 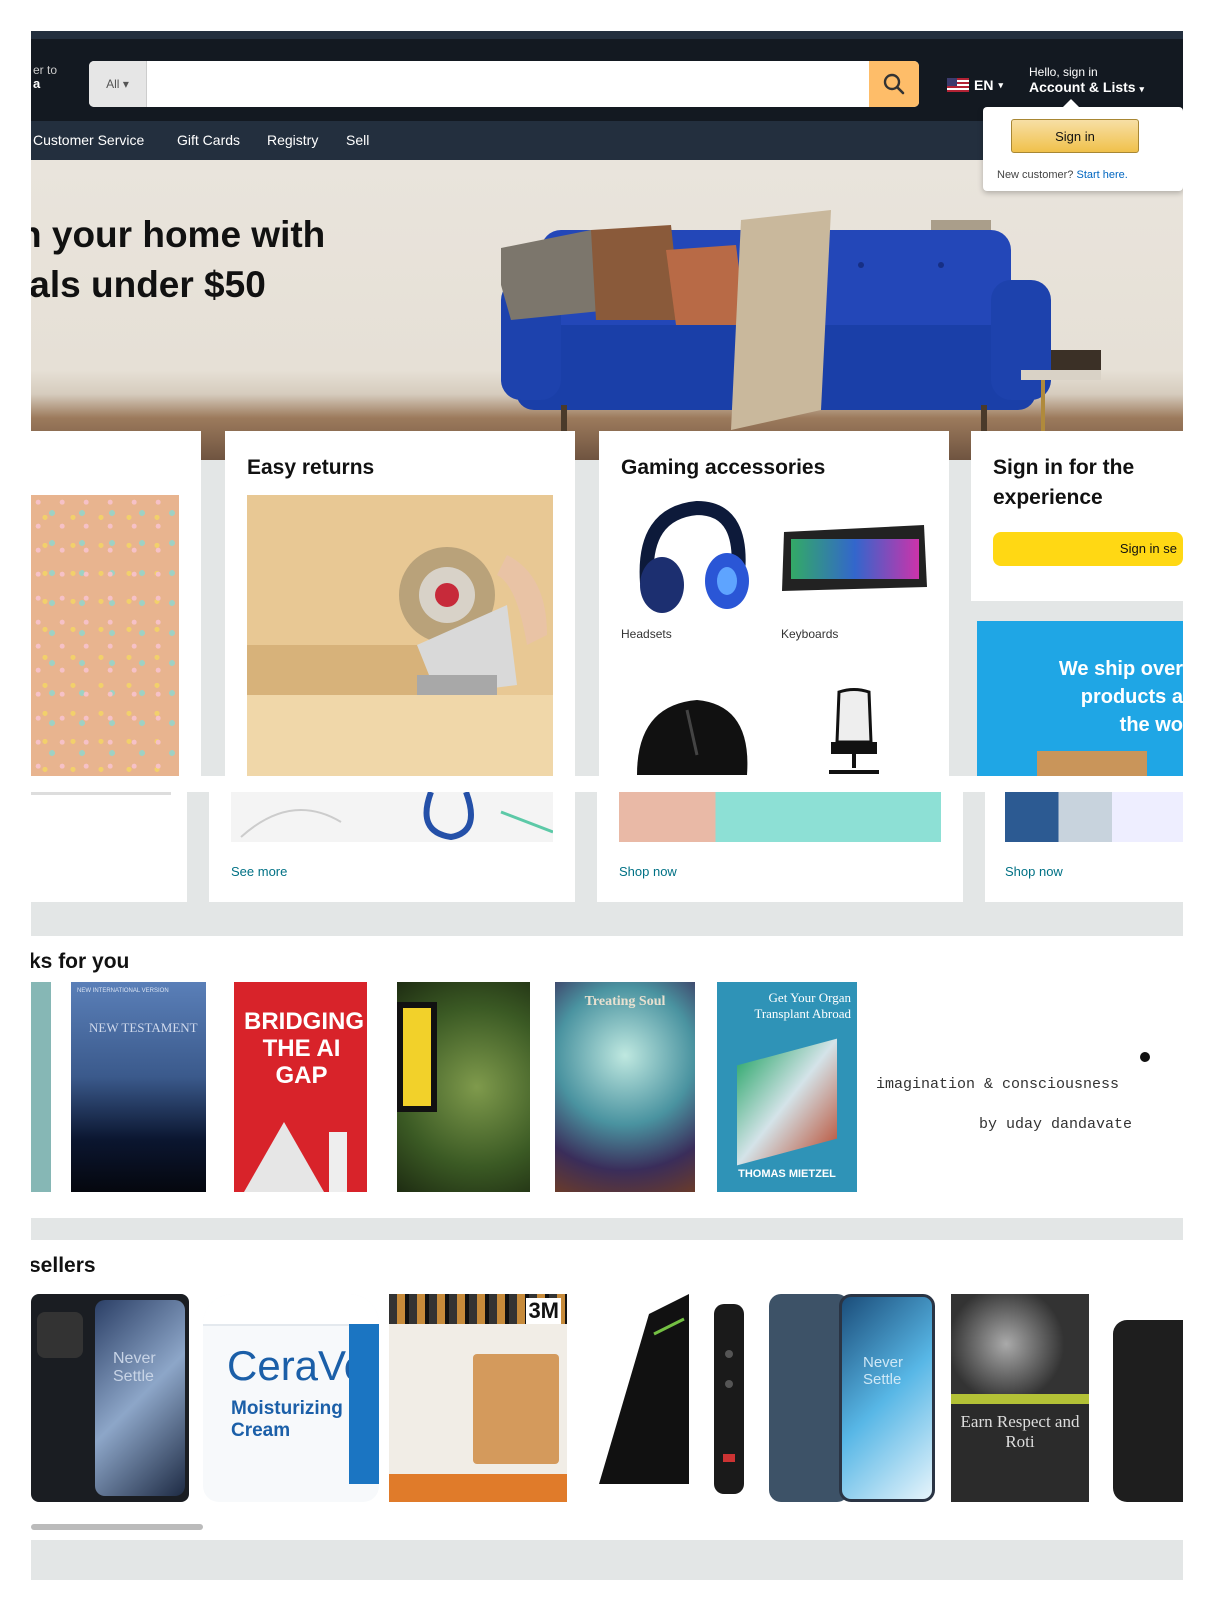 I want to click on card-fashion-lower, so click(x=109, y=847).